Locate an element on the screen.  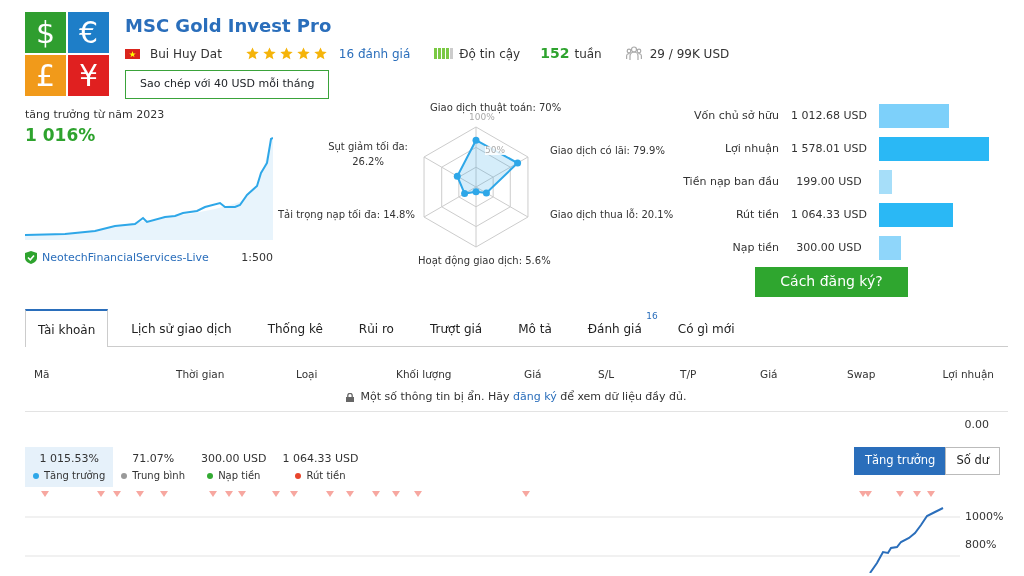
lock-icon is located at coordinates (350, 397).